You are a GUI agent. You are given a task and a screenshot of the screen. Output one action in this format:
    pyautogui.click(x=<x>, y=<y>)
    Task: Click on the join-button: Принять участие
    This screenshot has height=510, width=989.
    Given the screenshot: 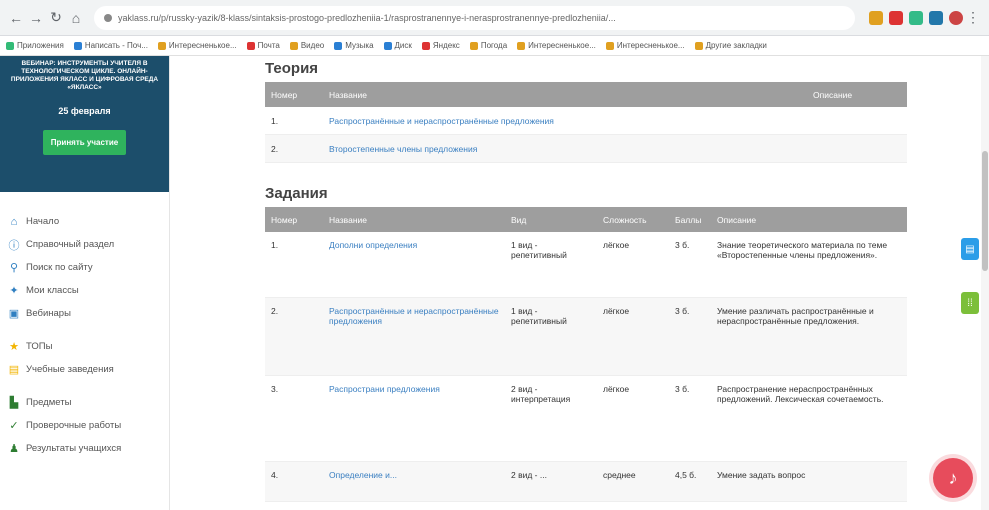 What is the action you would take?
    pyautogui.click(x=84, y=142)
    